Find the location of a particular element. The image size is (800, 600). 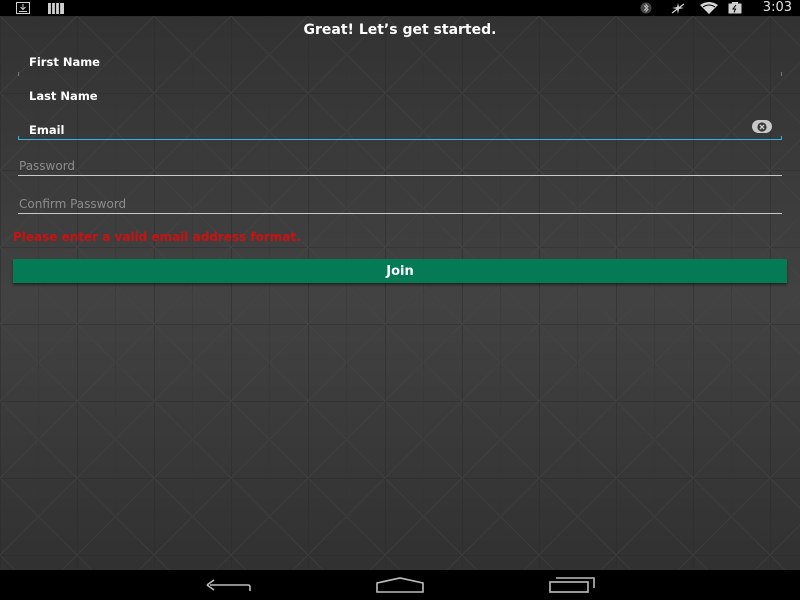

password-input is located at coordinates (400, 166).